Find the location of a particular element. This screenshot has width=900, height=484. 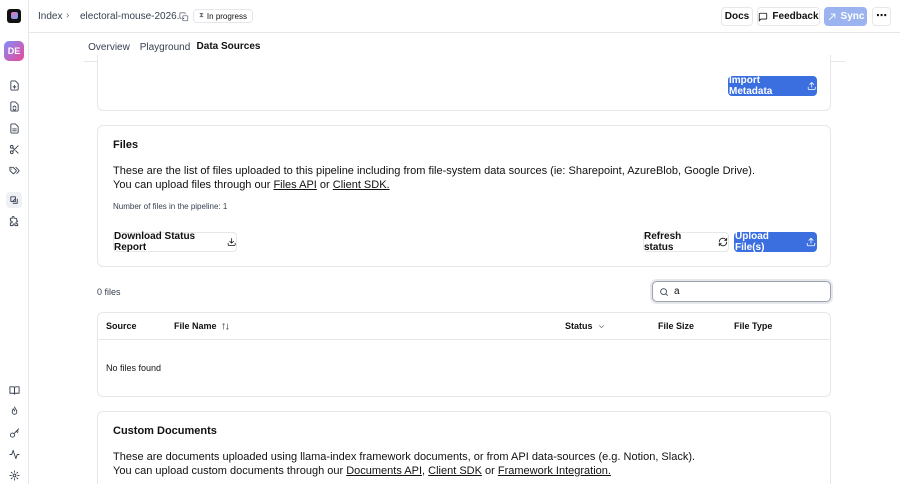

avatar: DE is located at coordinates (14, 51).